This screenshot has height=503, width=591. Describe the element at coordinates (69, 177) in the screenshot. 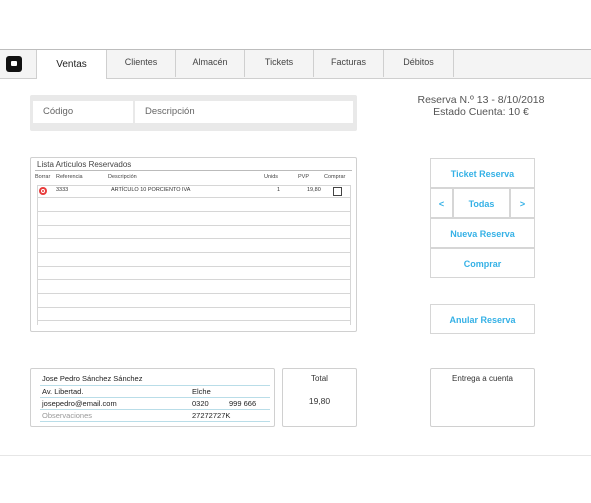

I see `col-header-referencia: Referencia` at that location.